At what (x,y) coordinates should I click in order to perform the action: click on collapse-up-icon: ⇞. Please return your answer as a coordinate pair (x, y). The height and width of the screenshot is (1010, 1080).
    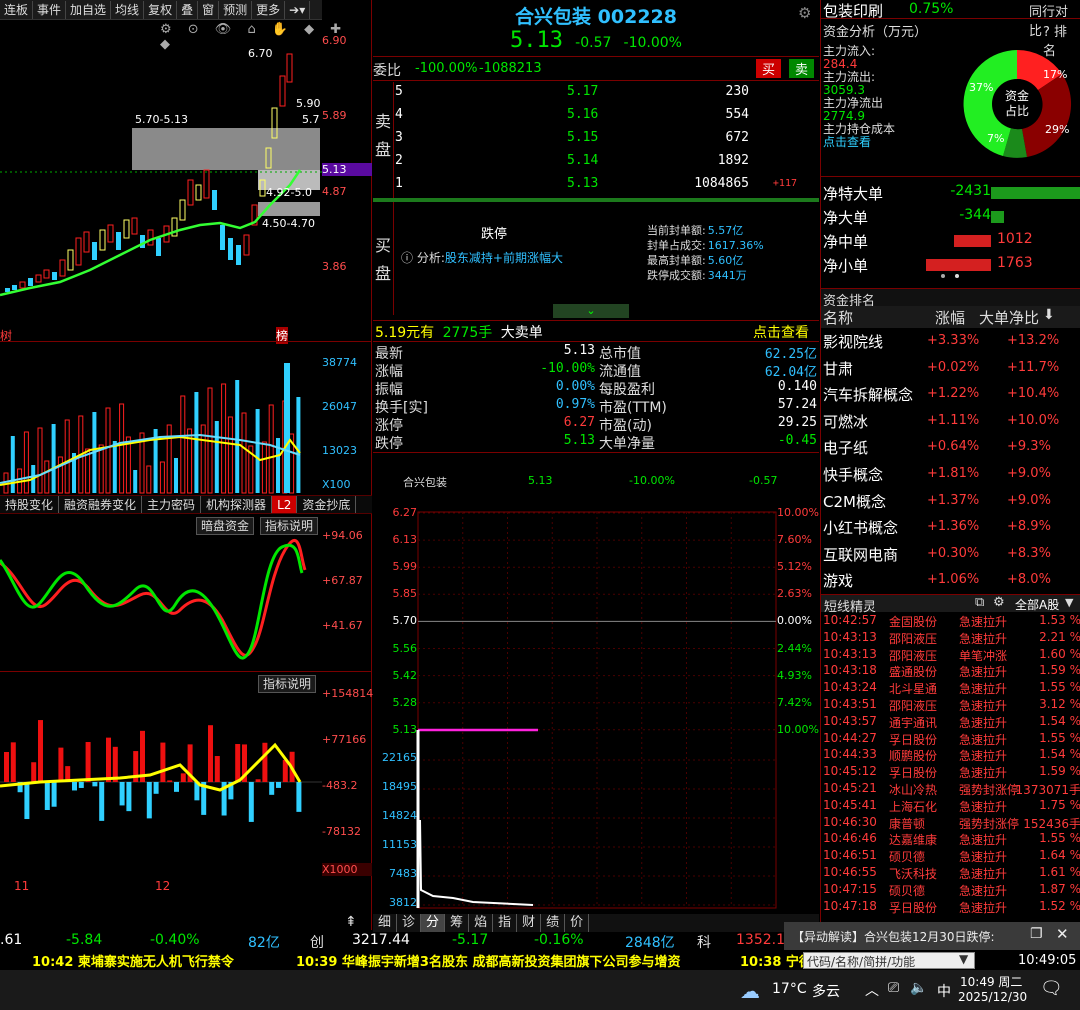
    Looking at the image, I should click on (351, 922).